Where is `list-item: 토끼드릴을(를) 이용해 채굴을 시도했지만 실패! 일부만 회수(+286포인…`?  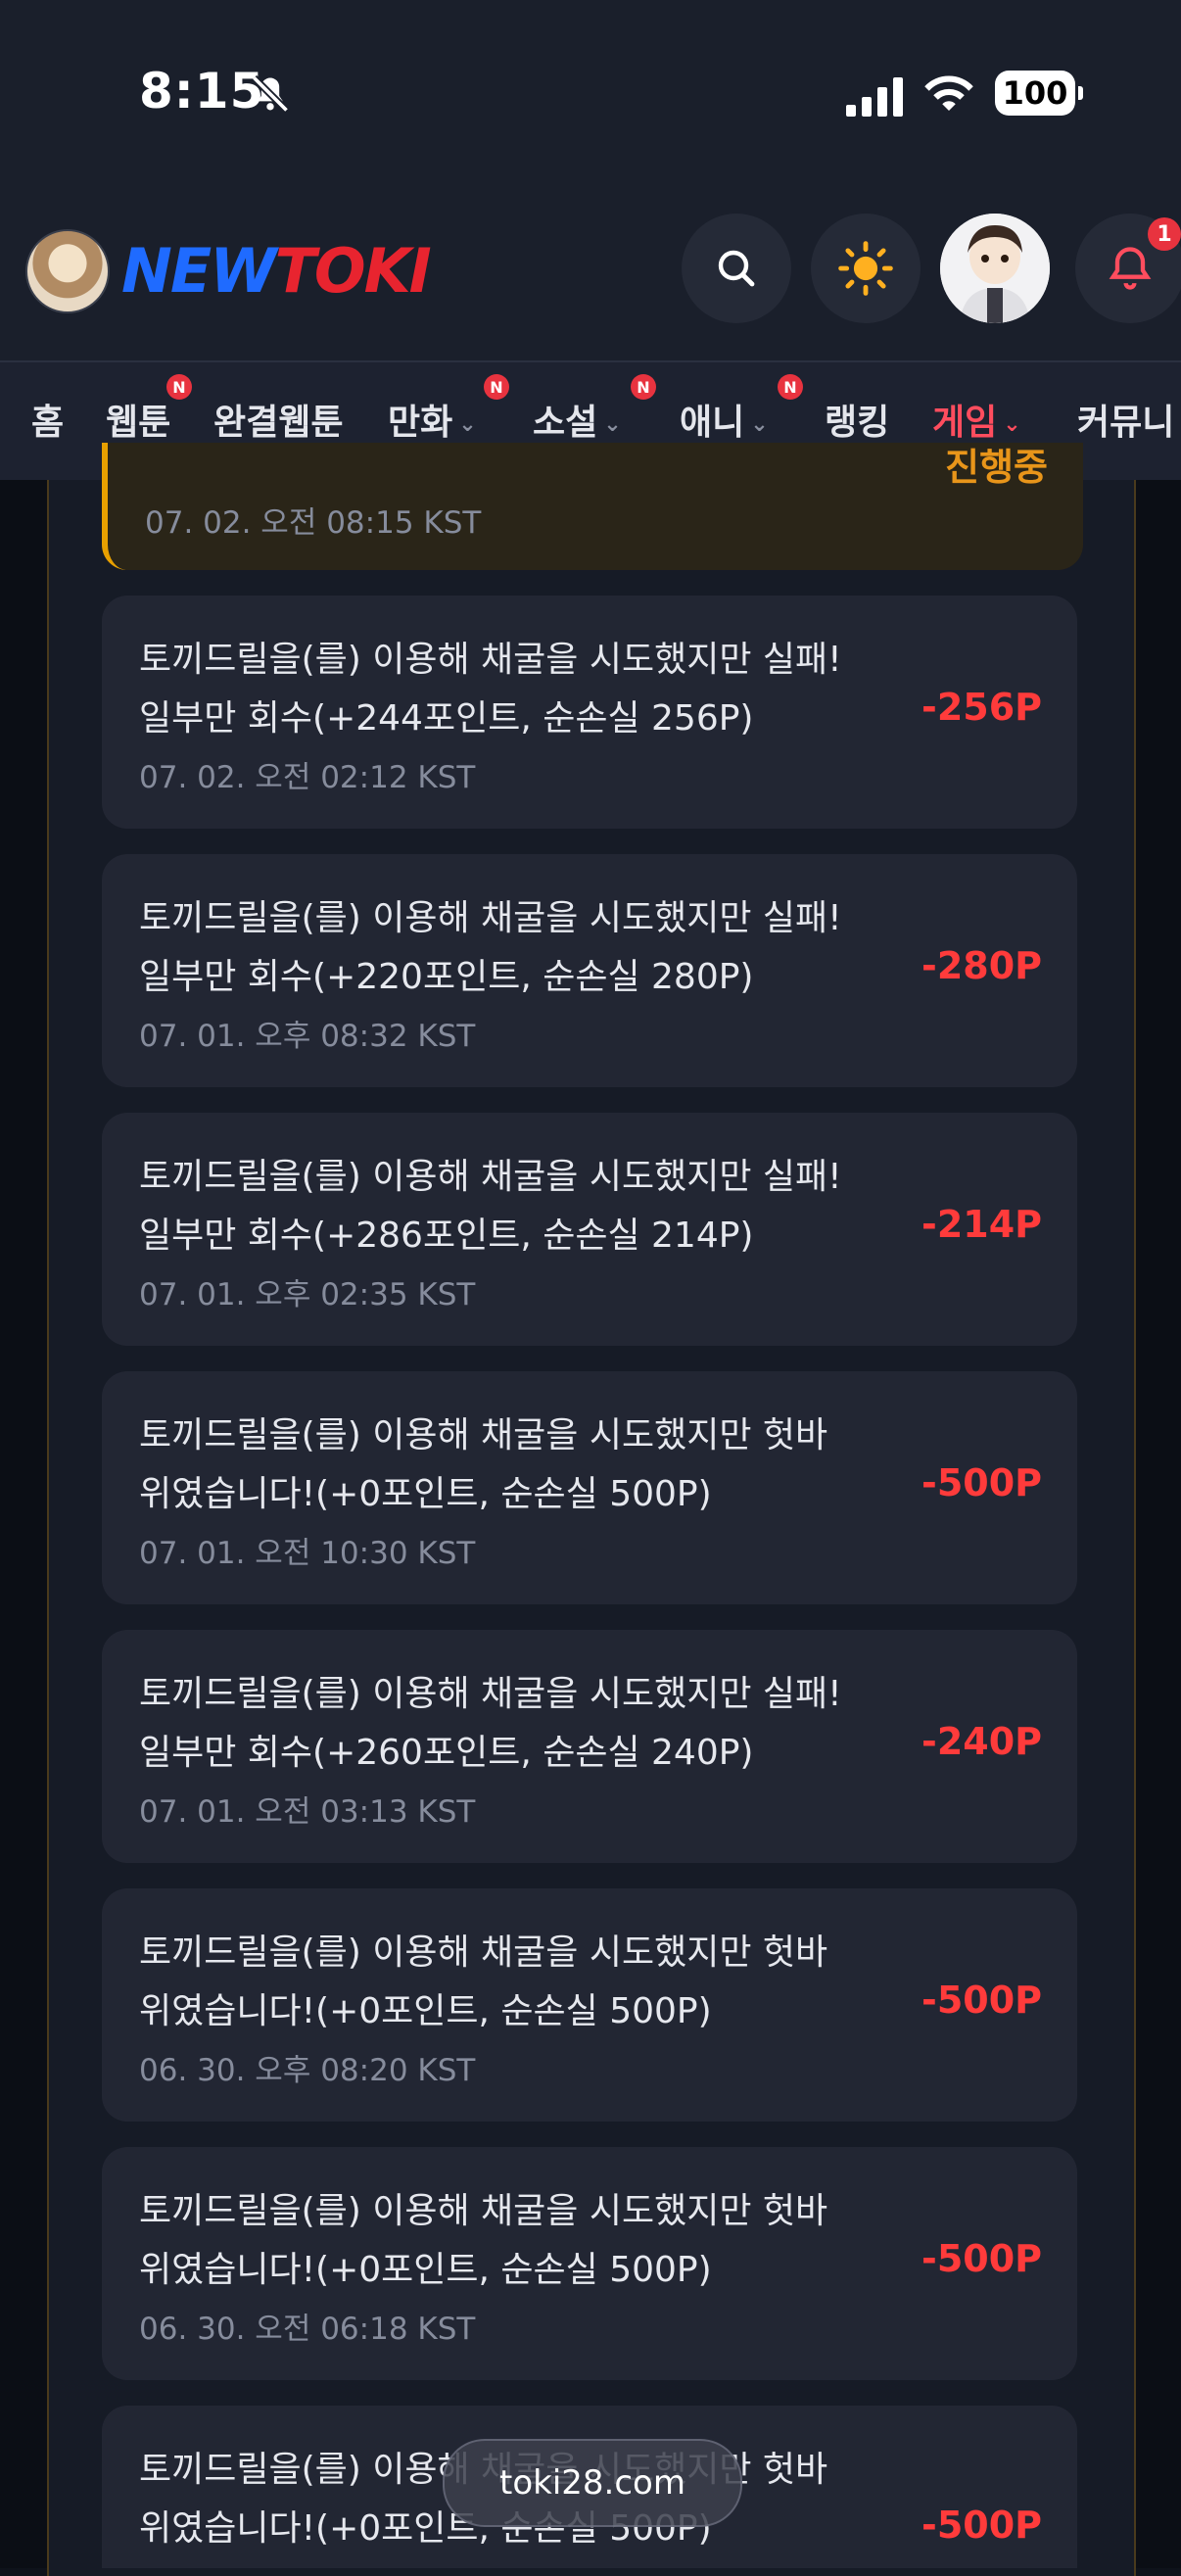 list-item: 토끼드릴을(를) 이용해 채굴을 시도했지만 실패! 일부만 회수(+286포인… is located at coordinates (590, 1230).